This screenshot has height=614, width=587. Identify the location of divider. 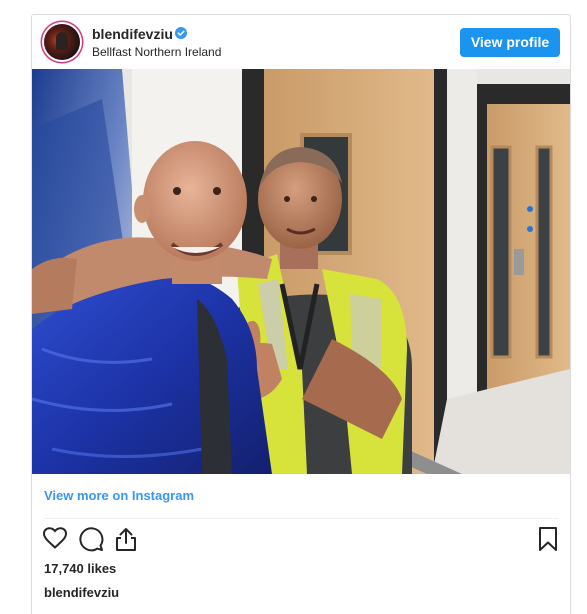
(301, 518).